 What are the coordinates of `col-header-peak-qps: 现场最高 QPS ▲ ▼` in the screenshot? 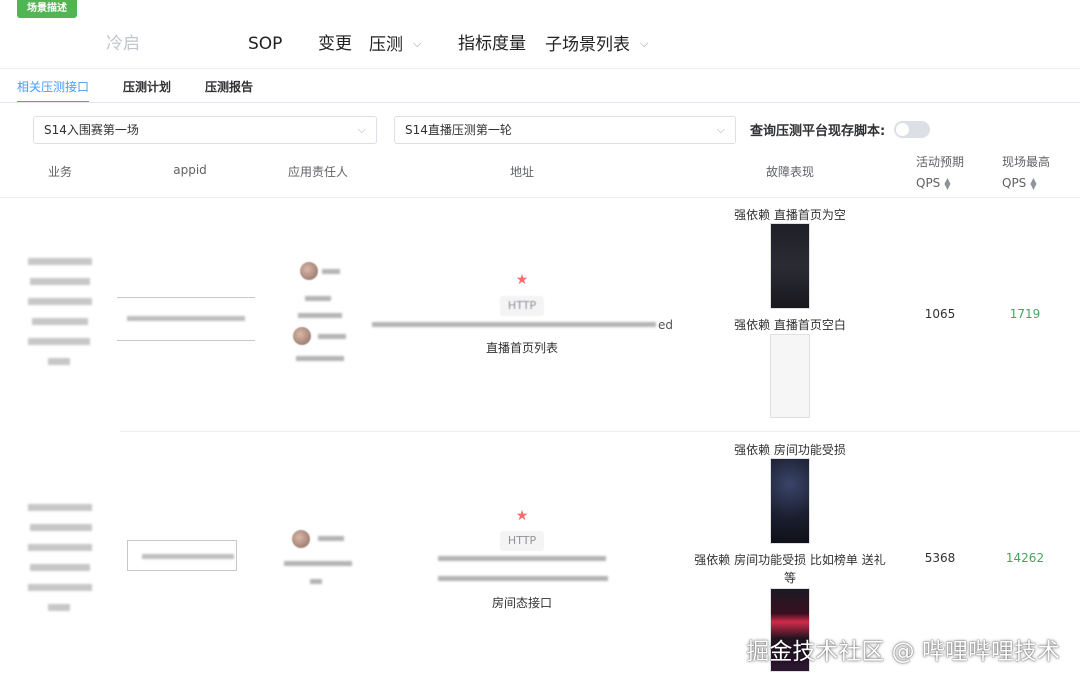 It's located at (1026, 171).